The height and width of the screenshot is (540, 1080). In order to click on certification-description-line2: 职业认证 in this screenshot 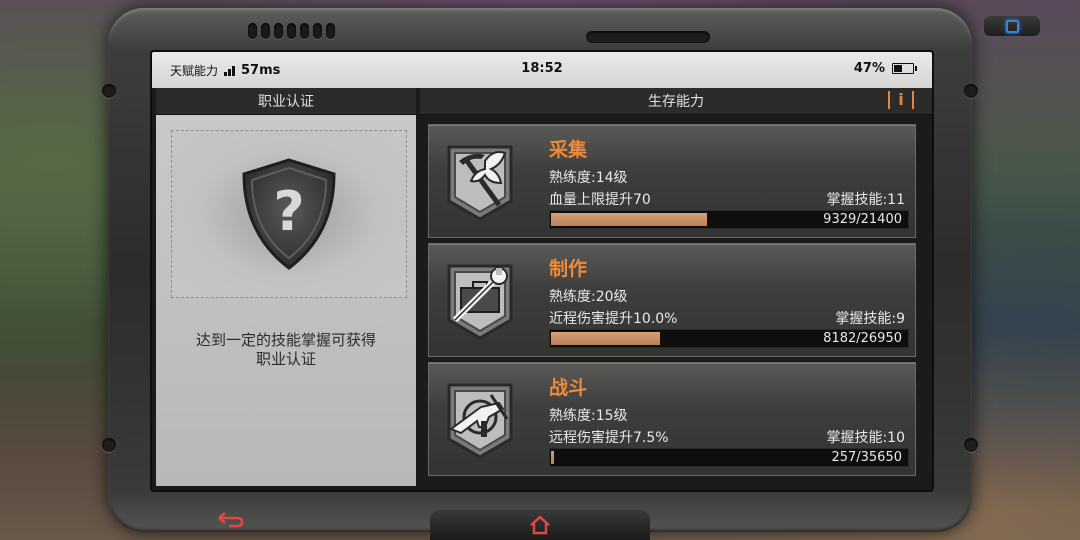, I will do `click(285, 359)`.